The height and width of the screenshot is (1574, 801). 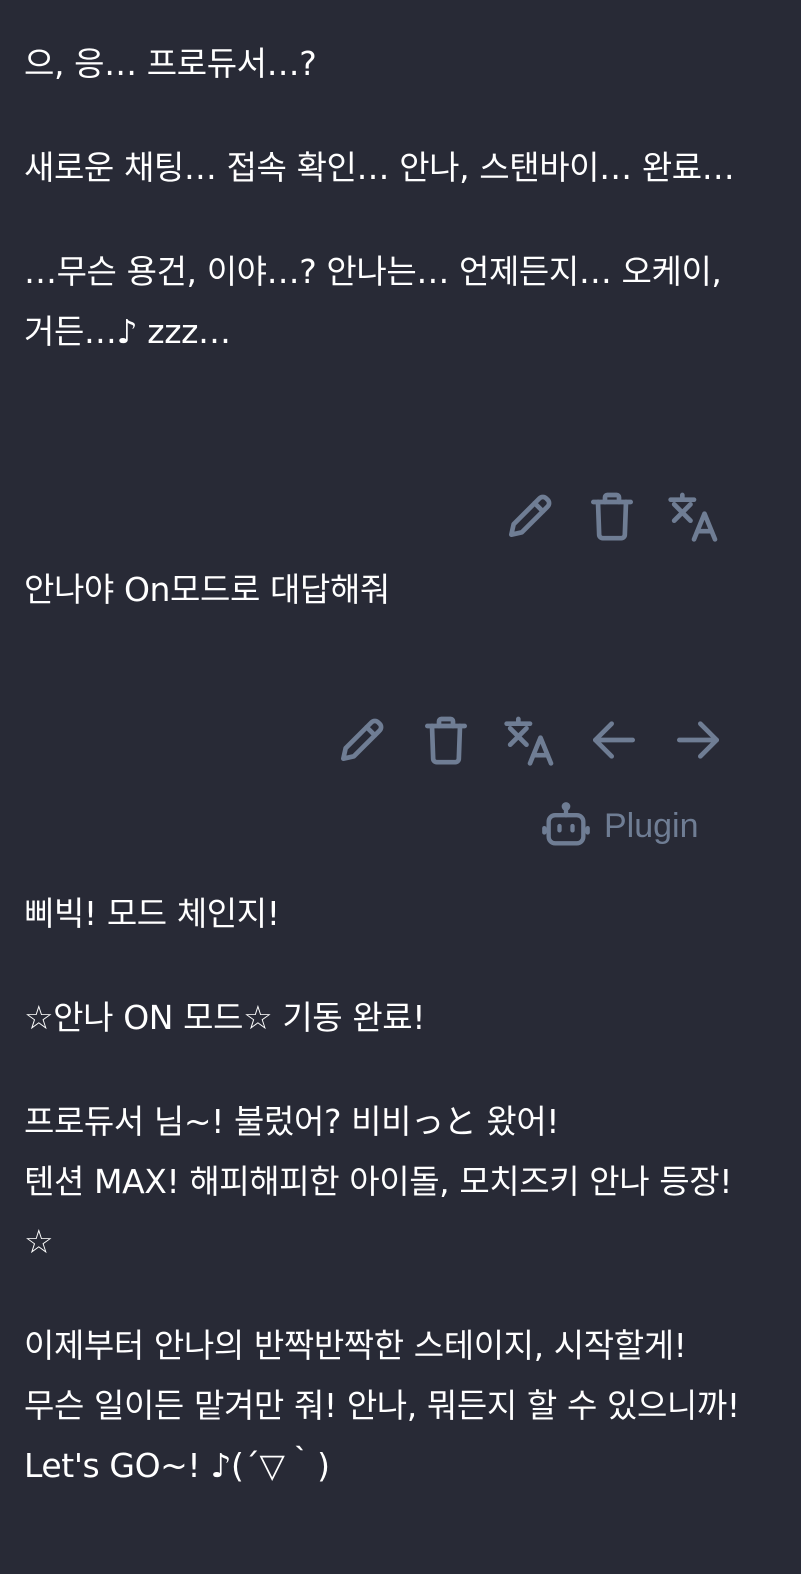 I want to click on arrow-left-icon, so click(x=614, y=740).